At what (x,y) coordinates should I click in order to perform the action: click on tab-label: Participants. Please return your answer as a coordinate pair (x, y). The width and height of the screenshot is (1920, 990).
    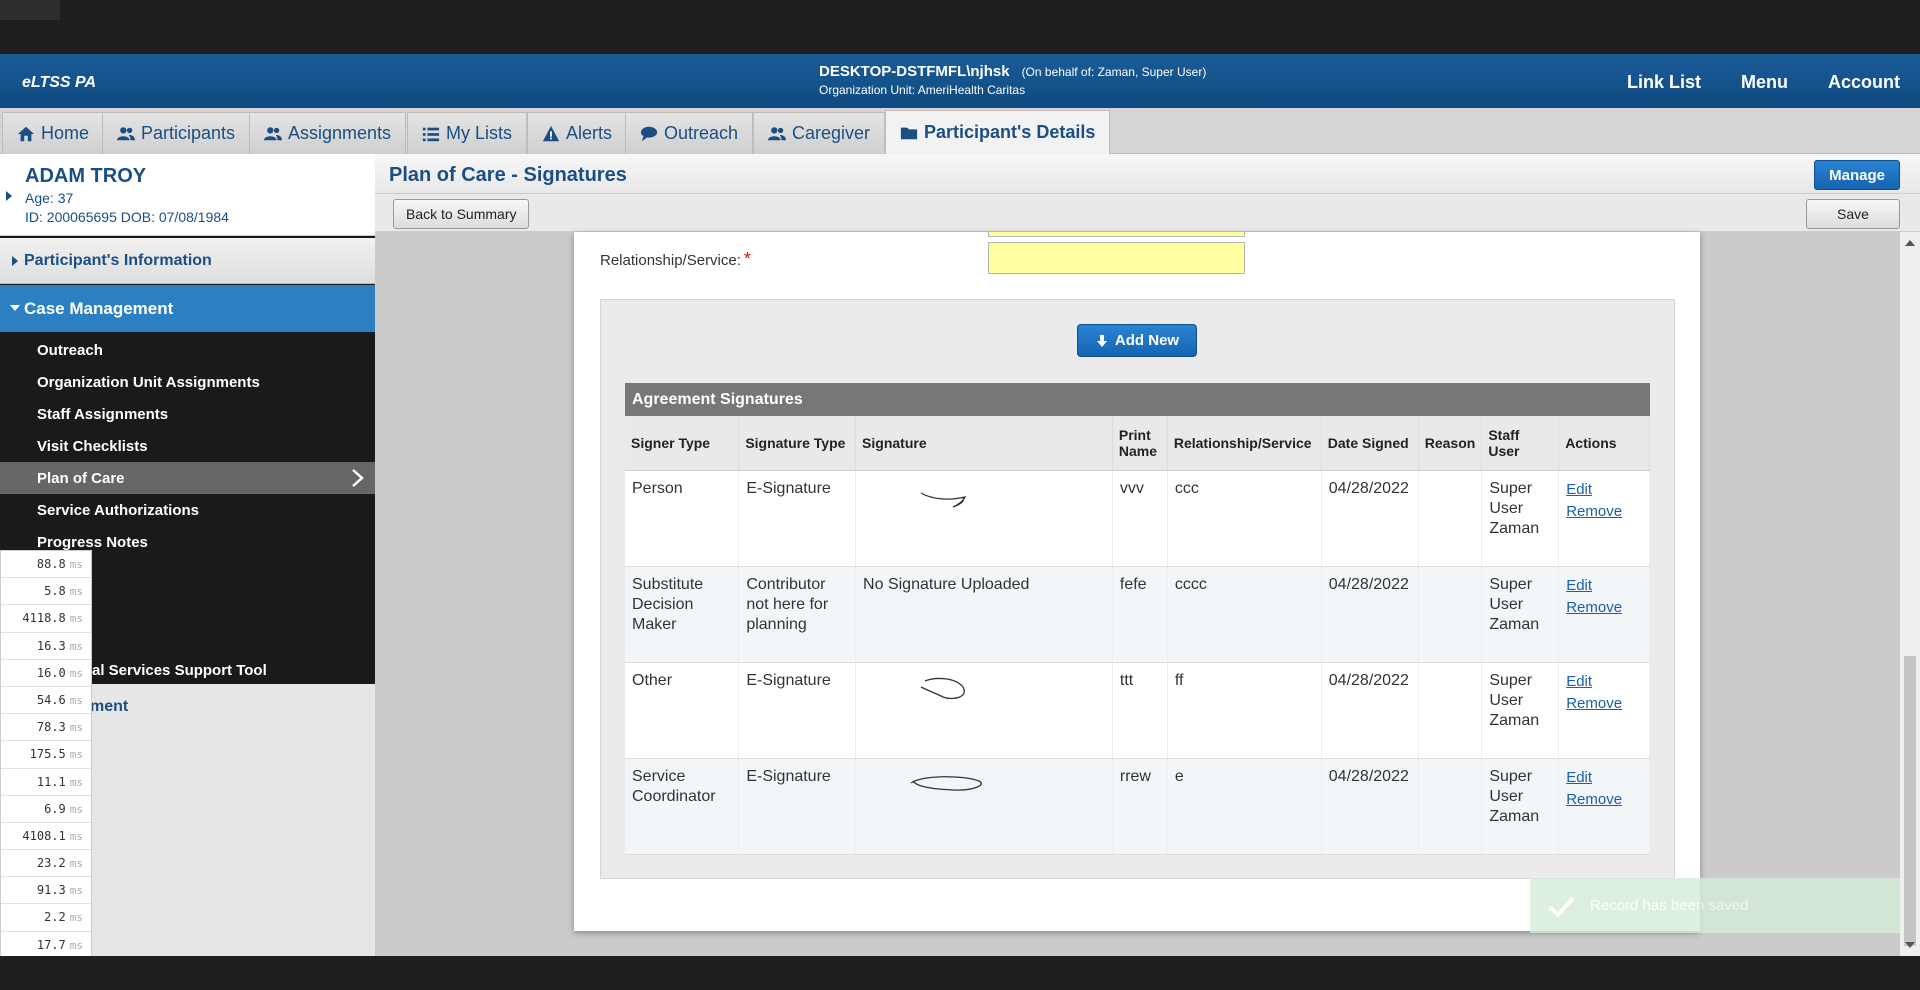
    Looking at the image, I should click on (188, 133).